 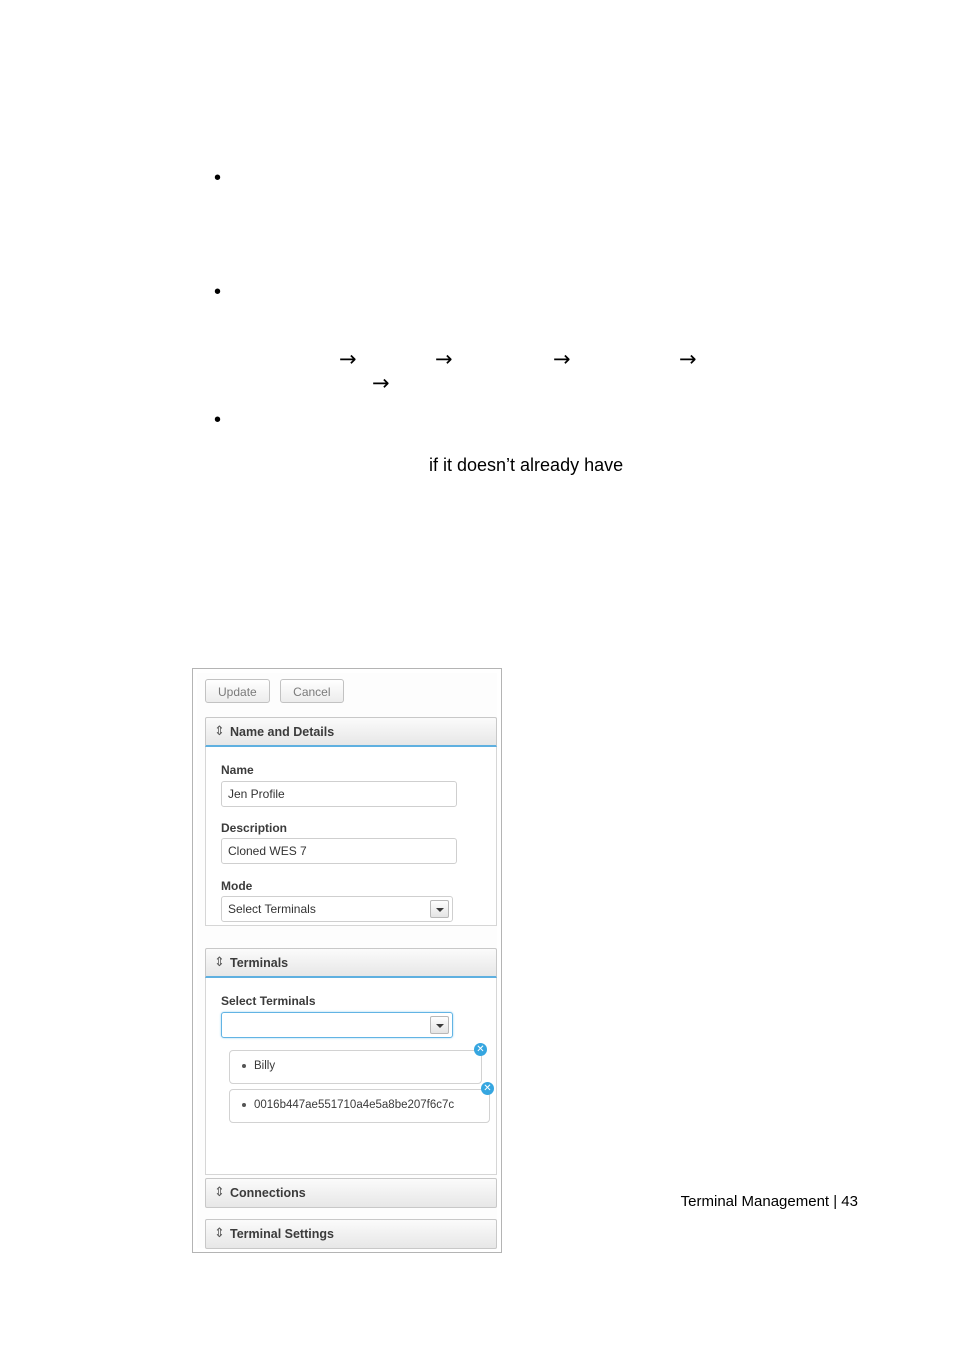 I want to click on section-title: Terminal Settings, so click(x=282, y=1234).